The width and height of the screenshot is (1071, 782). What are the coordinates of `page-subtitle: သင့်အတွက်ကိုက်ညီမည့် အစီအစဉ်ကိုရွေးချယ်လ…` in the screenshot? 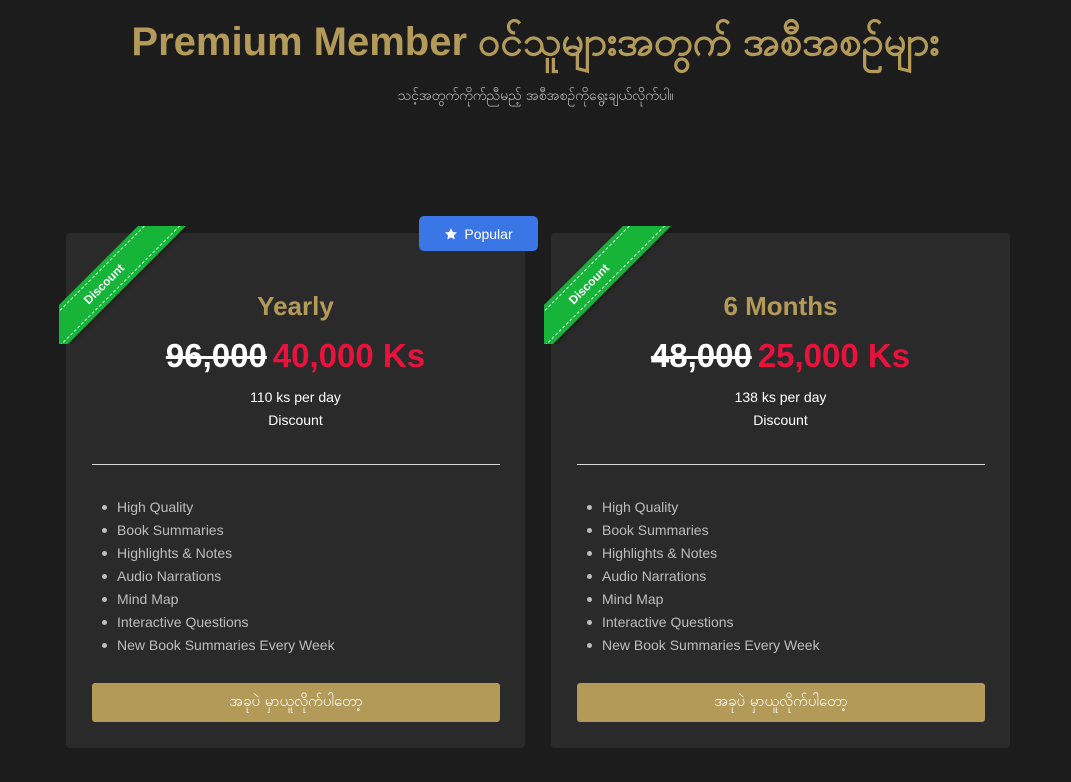 It's located at (535, 96).